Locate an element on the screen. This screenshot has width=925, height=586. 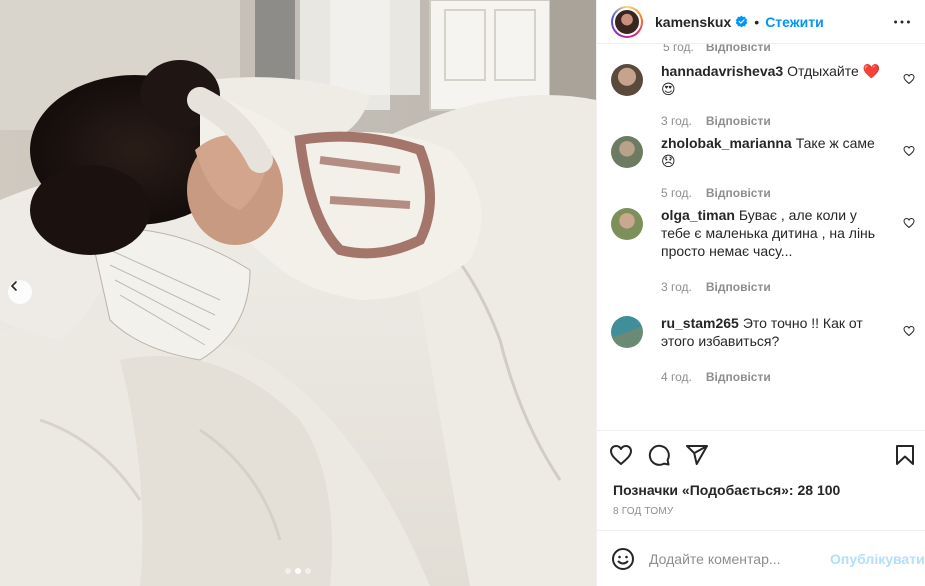
emoji-button is located at coordinates (623, 559).